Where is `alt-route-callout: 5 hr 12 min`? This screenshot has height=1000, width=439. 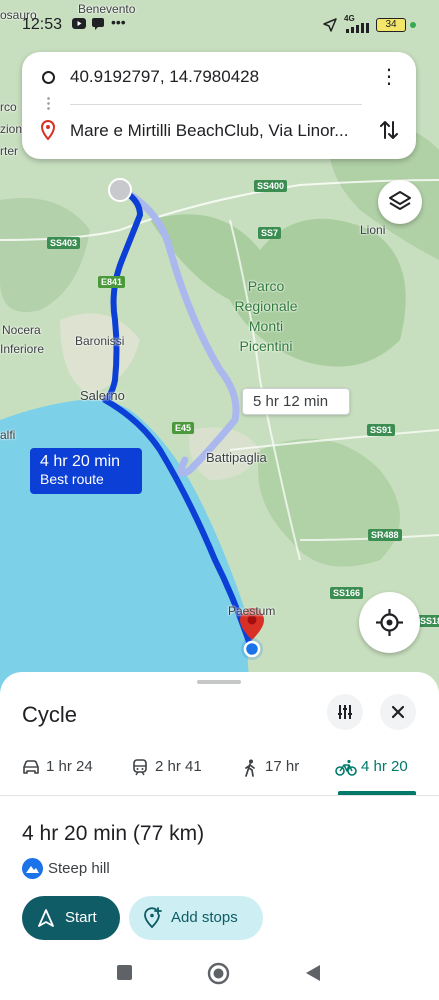 alt-route-callout: 5 hr 12 min is located at coordinates (296, 401).